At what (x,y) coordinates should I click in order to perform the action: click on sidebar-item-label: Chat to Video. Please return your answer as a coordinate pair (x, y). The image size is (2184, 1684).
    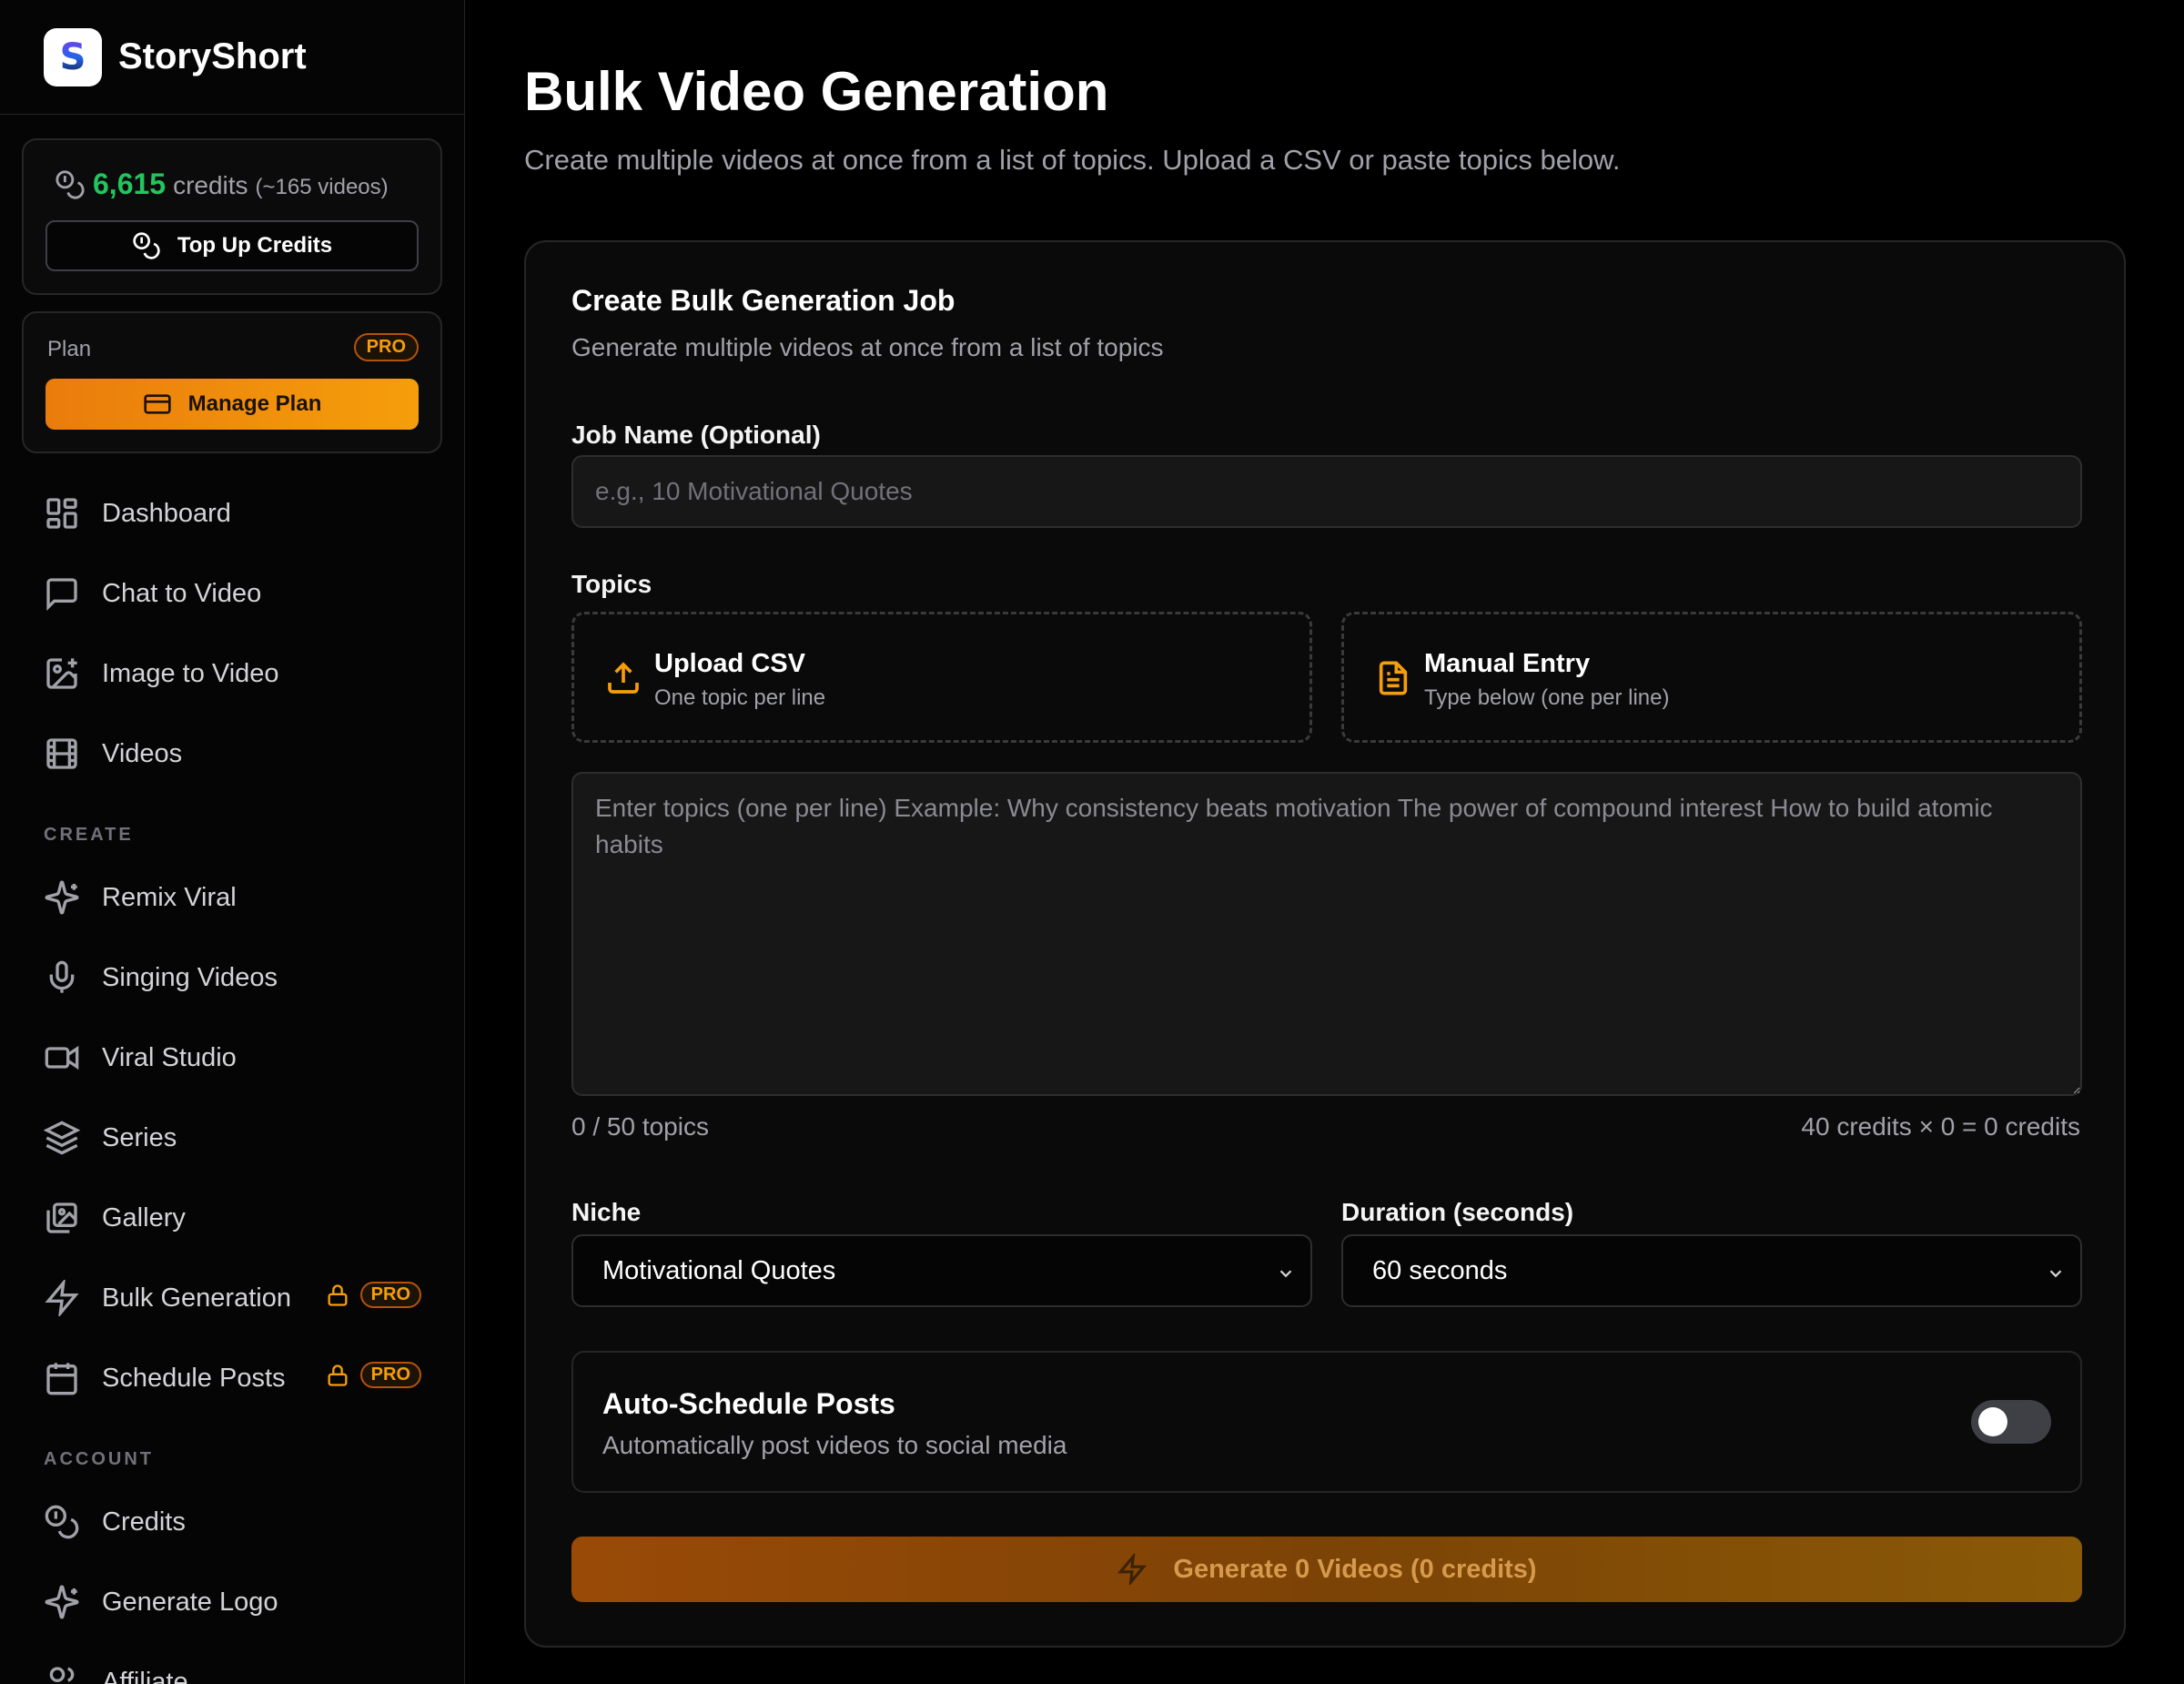
    Looking at the image, I should click on (182, 593).